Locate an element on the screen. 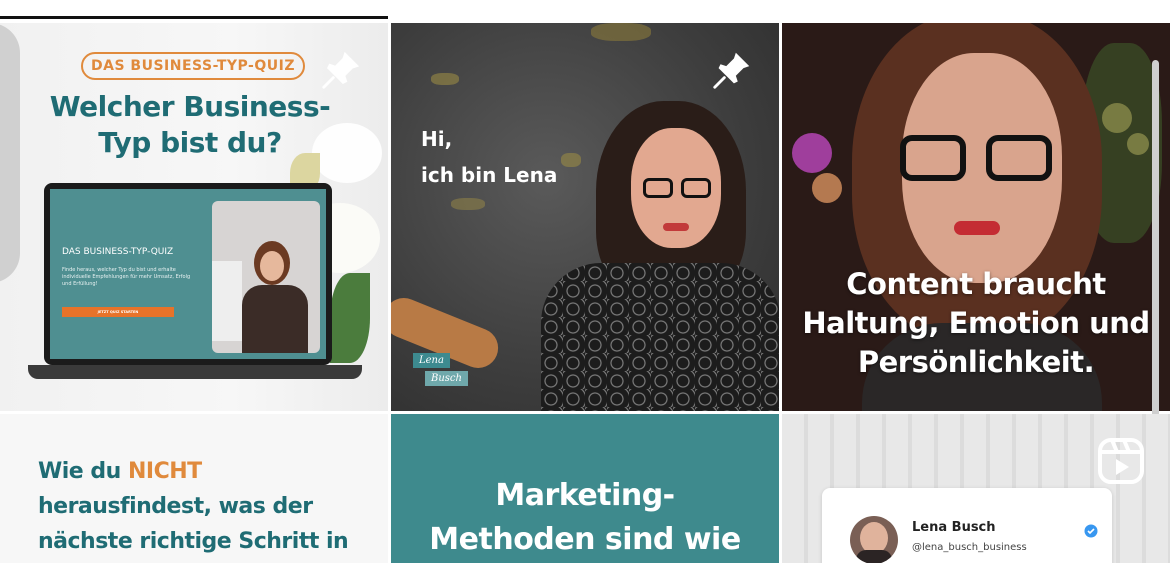 This screenshot has width=1170, height=563. quiz-title-line2: Typ bist du? is located at coordinates (190, 142).